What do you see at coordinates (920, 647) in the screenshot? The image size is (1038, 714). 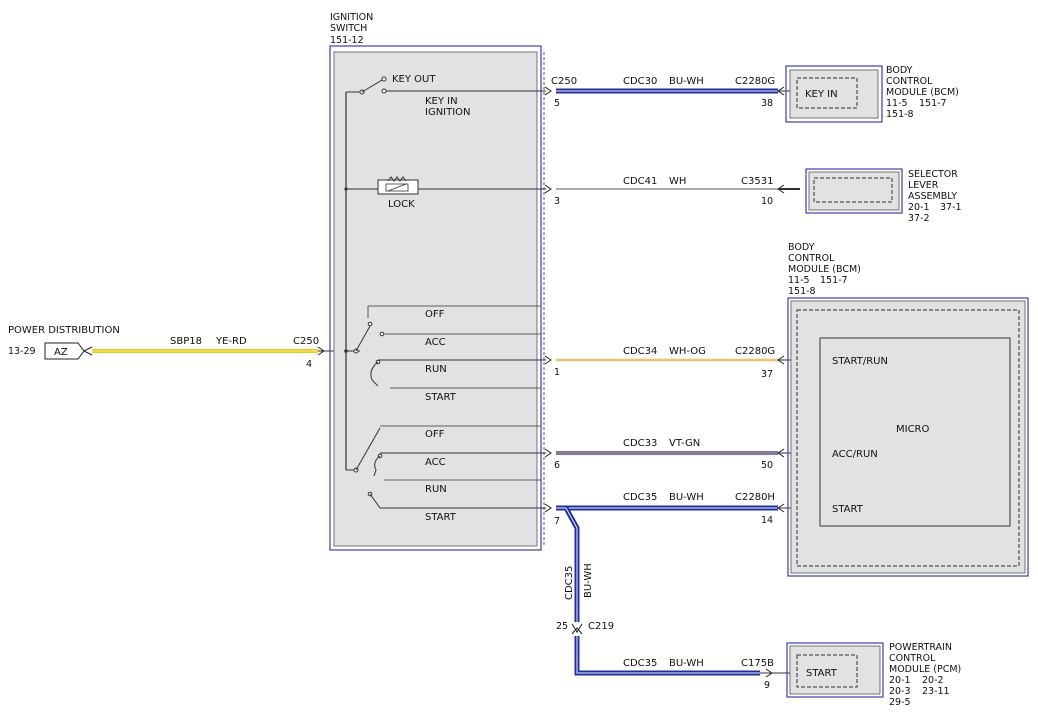 I see `pcm-l1: POWERTRAIN` at bounding box center [920, 647].